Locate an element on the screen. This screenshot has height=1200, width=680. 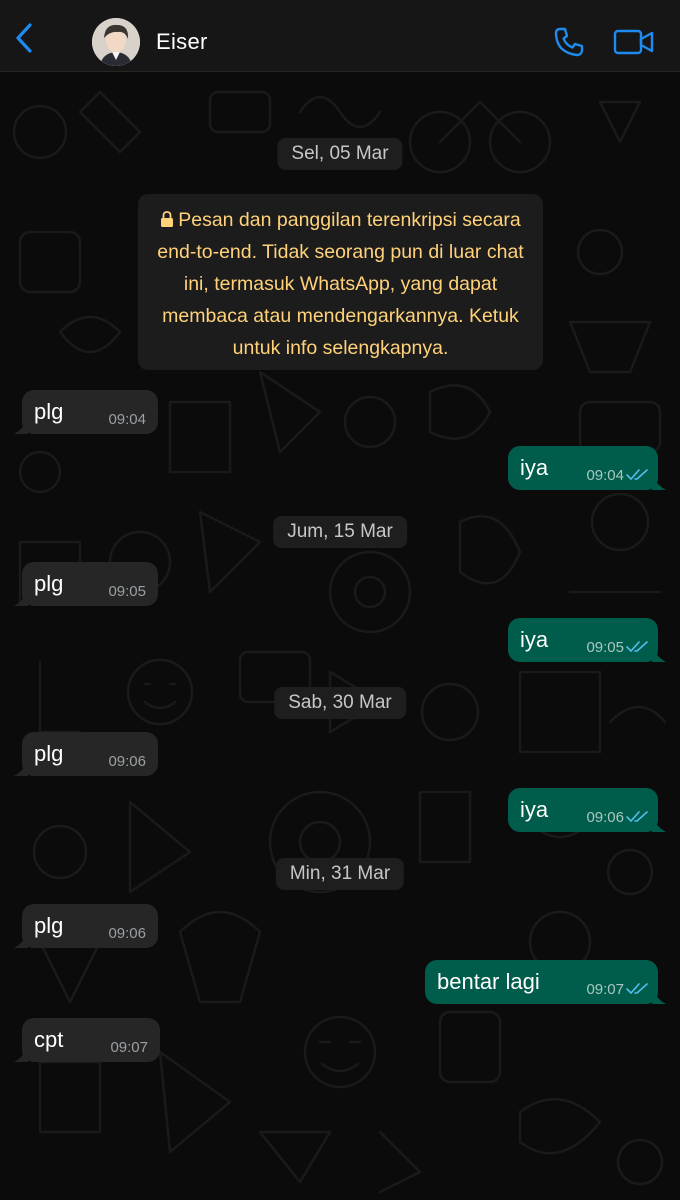
video-call-button is located at coordinates (634, 42).